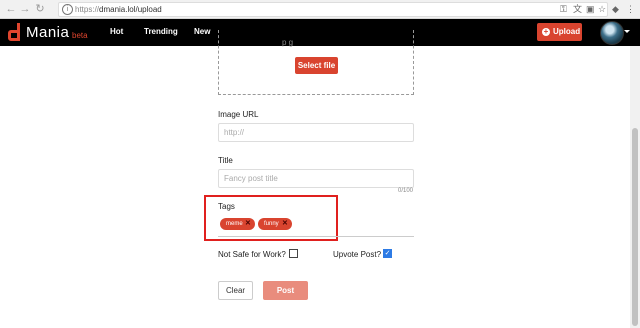  Describe the element at coordinates (67, 9) in the screenshot. I see `site-info-icon: i` at that location.